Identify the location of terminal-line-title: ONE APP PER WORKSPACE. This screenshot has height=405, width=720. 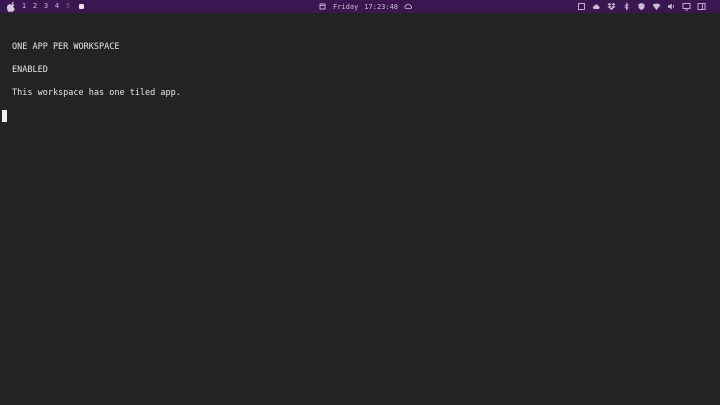
(66, 47).